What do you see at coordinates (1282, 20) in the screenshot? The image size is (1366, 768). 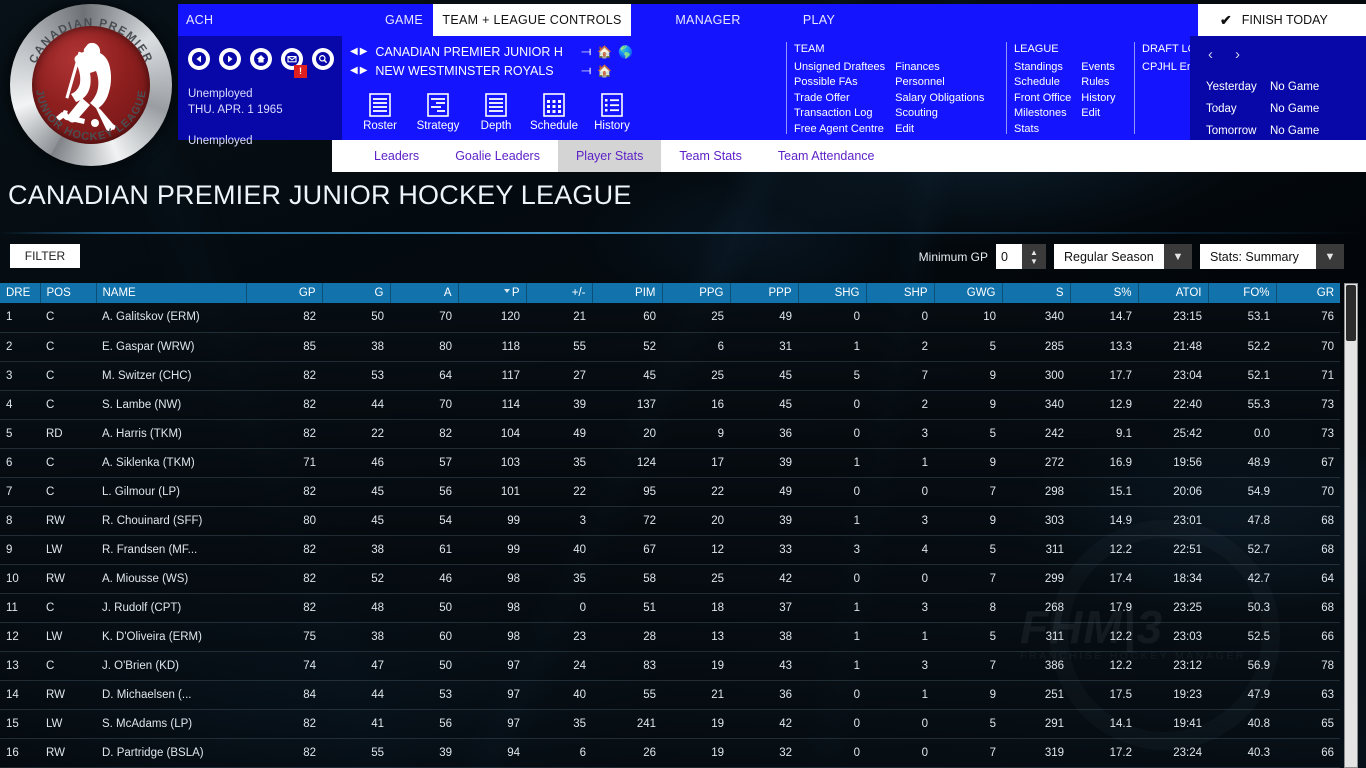 I see `finish-today-button: ✔ FINISH TODAY` at bounding box center [1282, 20].